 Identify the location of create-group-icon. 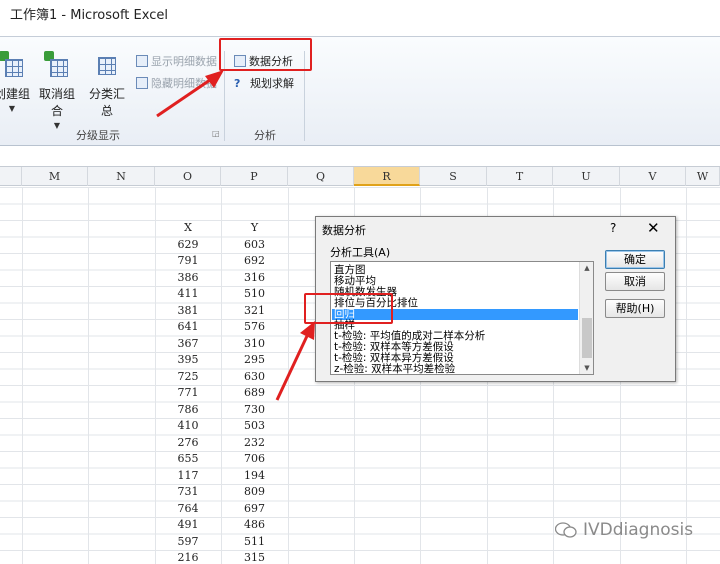
(12, 65).